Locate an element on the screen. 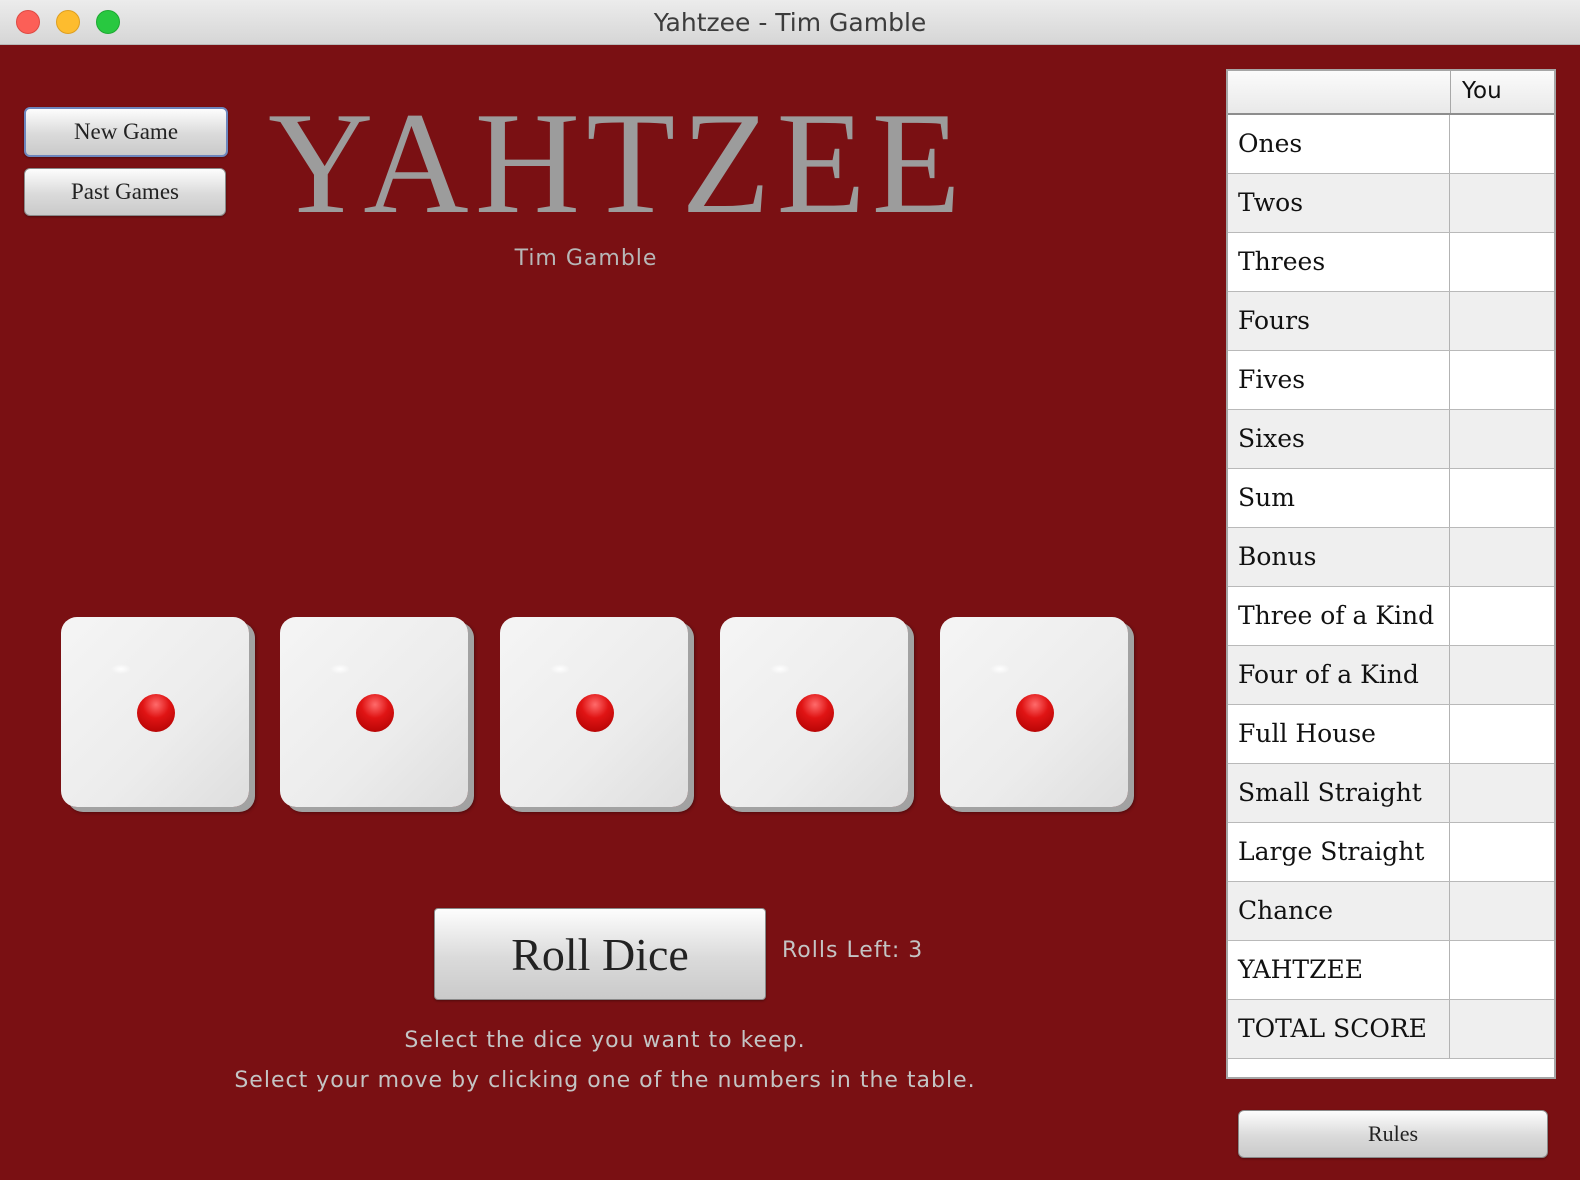 The height and width of the screenshot is (1180, 1580). score-category-label: TOTAL SCORE is located at coordinates (1339, 1029).